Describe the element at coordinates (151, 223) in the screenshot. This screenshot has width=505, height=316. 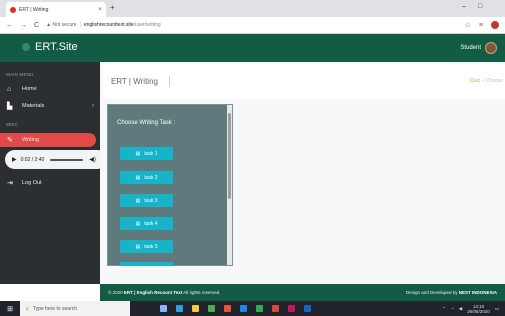
I see `task-label: task 4` at that location.